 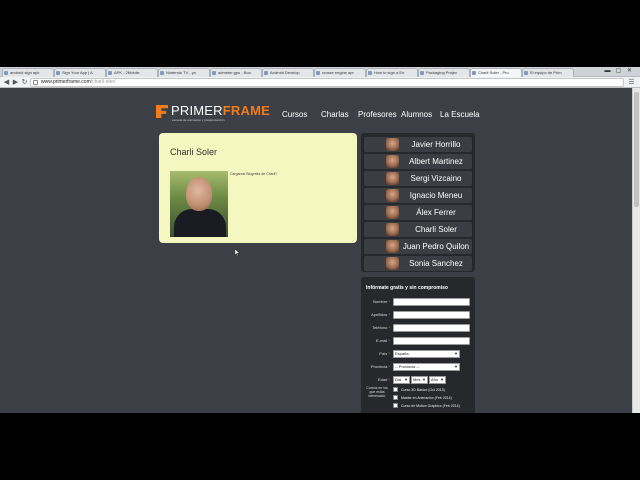 What do you see at coordinates (383, 379) in the screenshot?
I see `field-label: Edad *` at bounding box center [383, 379].